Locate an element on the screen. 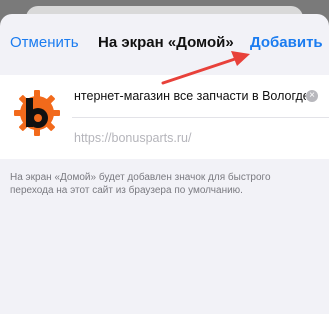 The height and width of the screenshot is (314, 329). clear-icon: × is located at coordinates (312, 96).